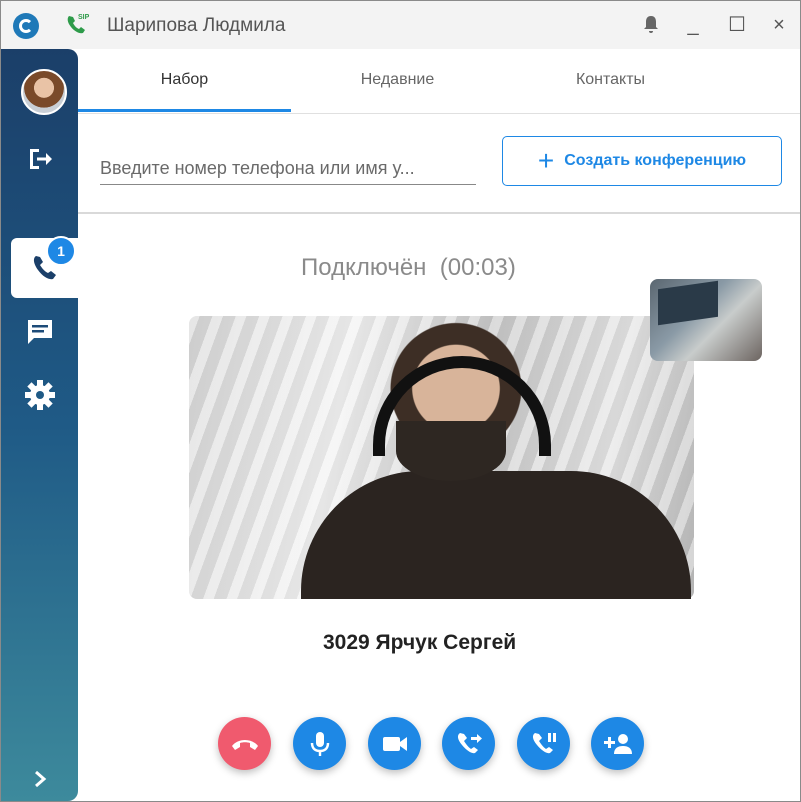 The width and height of the screenshot is (801, 802). I want to click on sidebar: 1, so click(39, 425).